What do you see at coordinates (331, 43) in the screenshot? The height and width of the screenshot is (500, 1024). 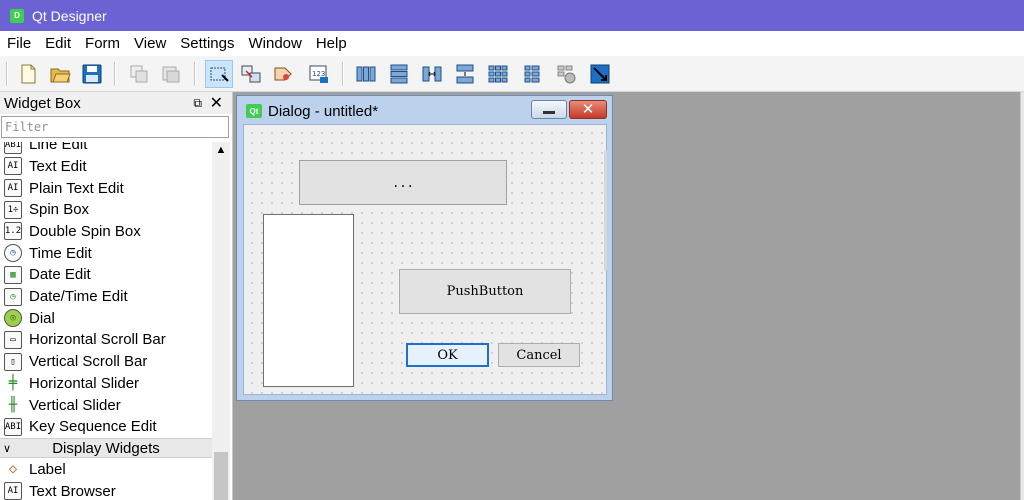 I see `menu-help: Help` at bounding box center [331, 43].